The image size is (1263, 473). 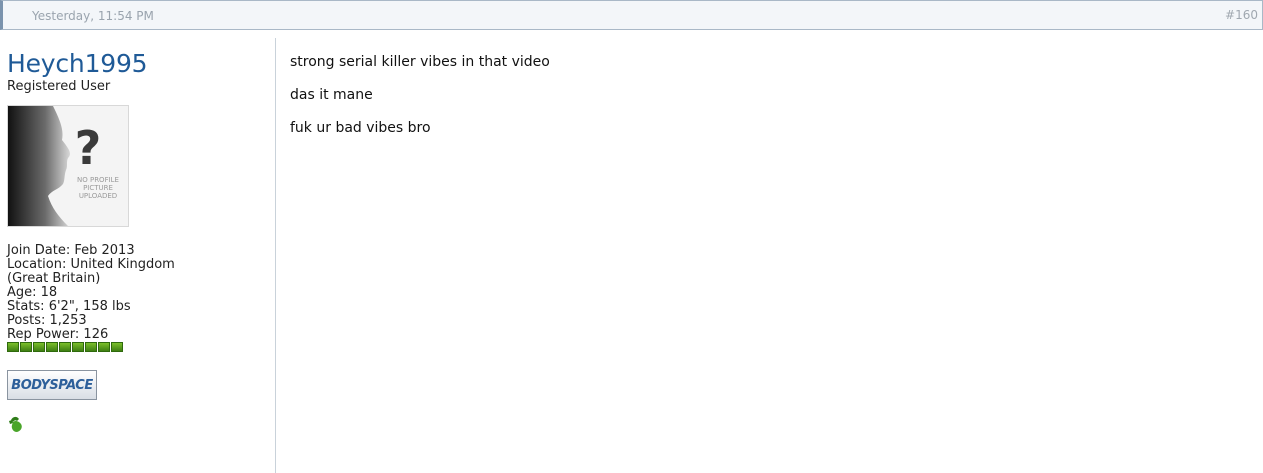 I want to click on message-line: strong serial killer vibes in that video, so click(x=420, y=62).